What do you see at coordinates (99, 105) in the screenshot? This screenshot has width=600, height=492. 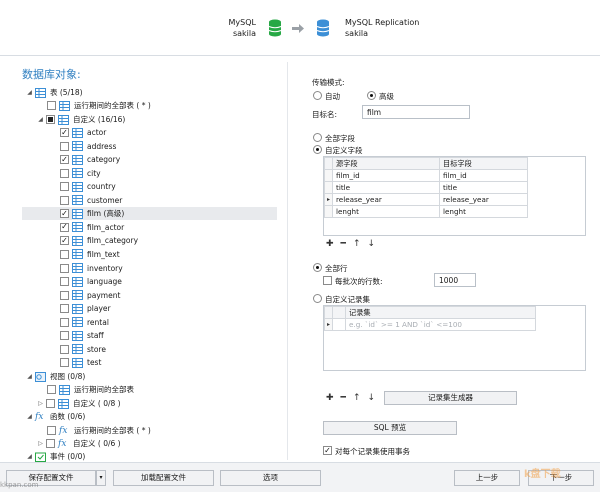 I see `tree-node-tables-runtime-all: 运行期间的全部表 ( * )` at bounding box center [99, 105].